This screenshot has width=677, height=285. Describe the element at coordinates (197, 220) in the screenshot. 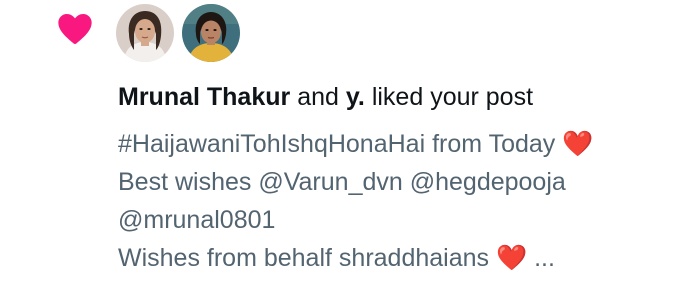

I see `post-line-3: @mrunal0801` at that location.